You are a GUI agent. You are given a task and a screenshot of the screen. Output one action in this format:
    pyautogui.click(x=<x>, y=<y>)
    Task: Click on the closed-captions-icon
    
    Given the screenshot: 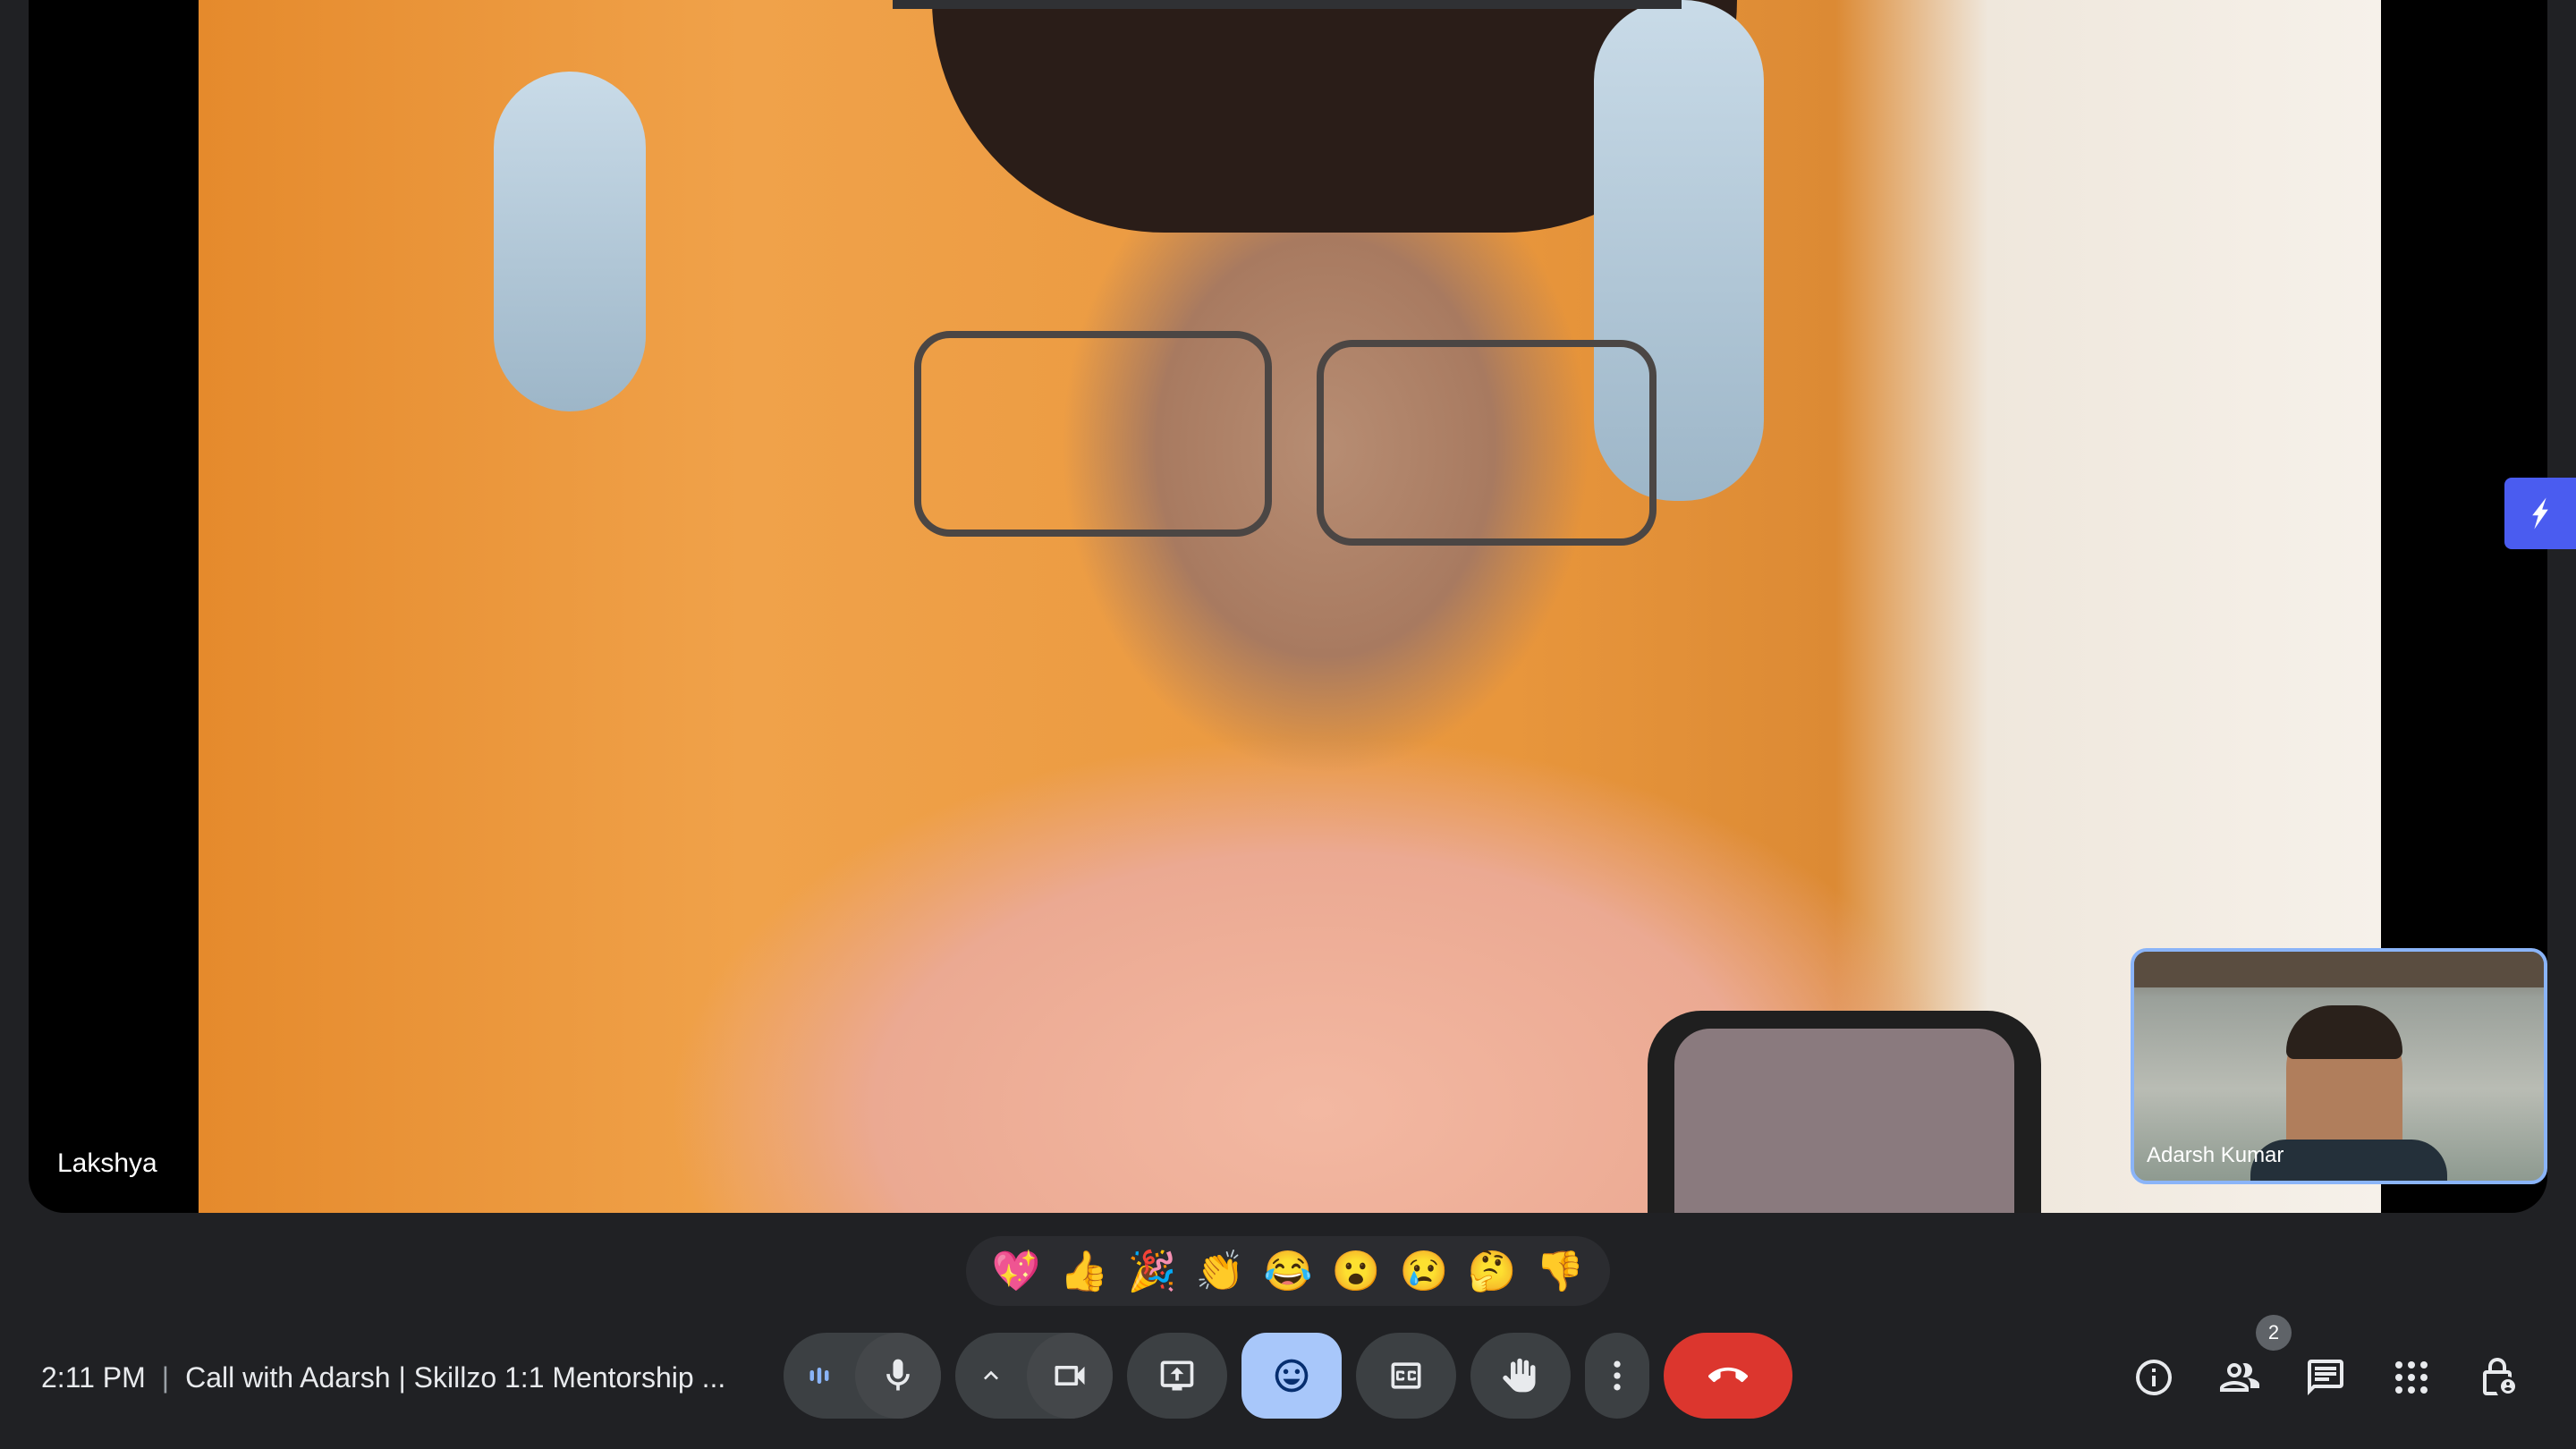 What is the action you would take?
    pyautogui.click(x=1406, y=1375)
    